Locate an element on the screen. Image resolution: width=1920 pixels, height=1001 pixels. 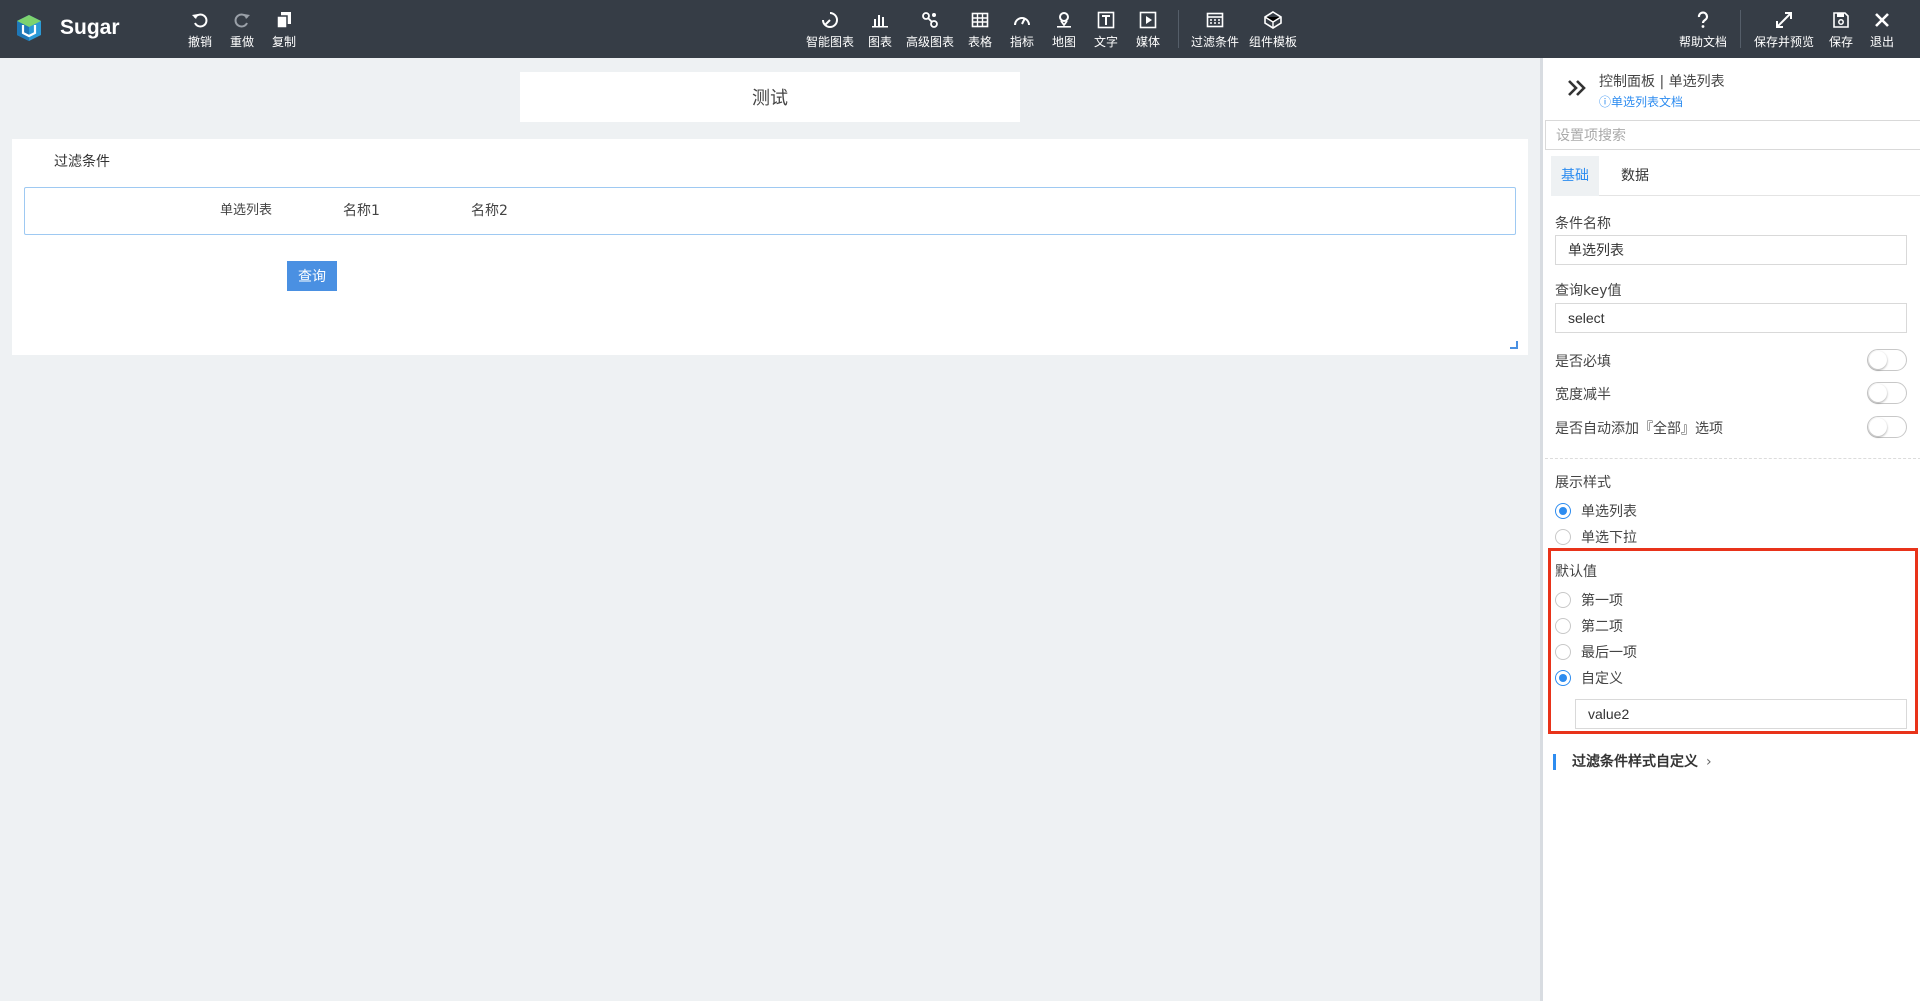
redo-button: 重做 is located at coordinates (242, 30).